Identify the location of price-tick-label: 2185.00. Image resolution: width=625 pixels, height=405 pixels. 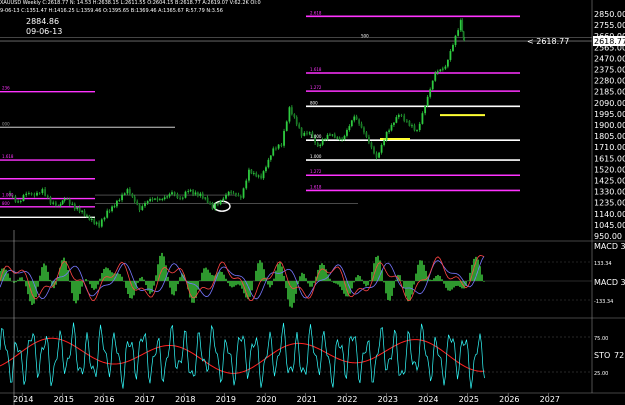
(609, 92).